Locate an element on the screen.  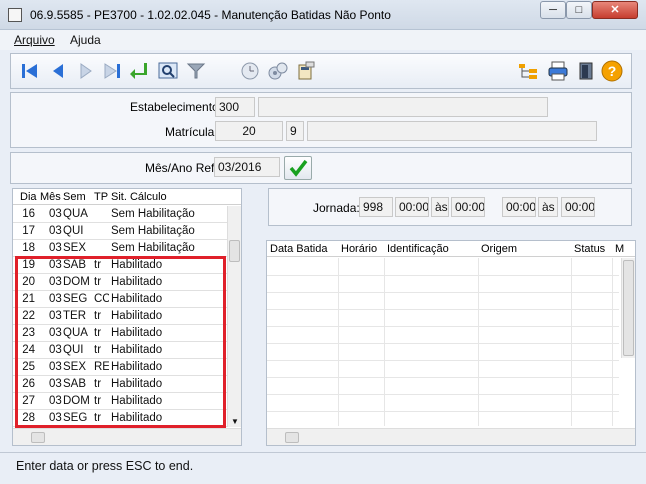
jornada-code: 998 is located at coordinates (376, 207).